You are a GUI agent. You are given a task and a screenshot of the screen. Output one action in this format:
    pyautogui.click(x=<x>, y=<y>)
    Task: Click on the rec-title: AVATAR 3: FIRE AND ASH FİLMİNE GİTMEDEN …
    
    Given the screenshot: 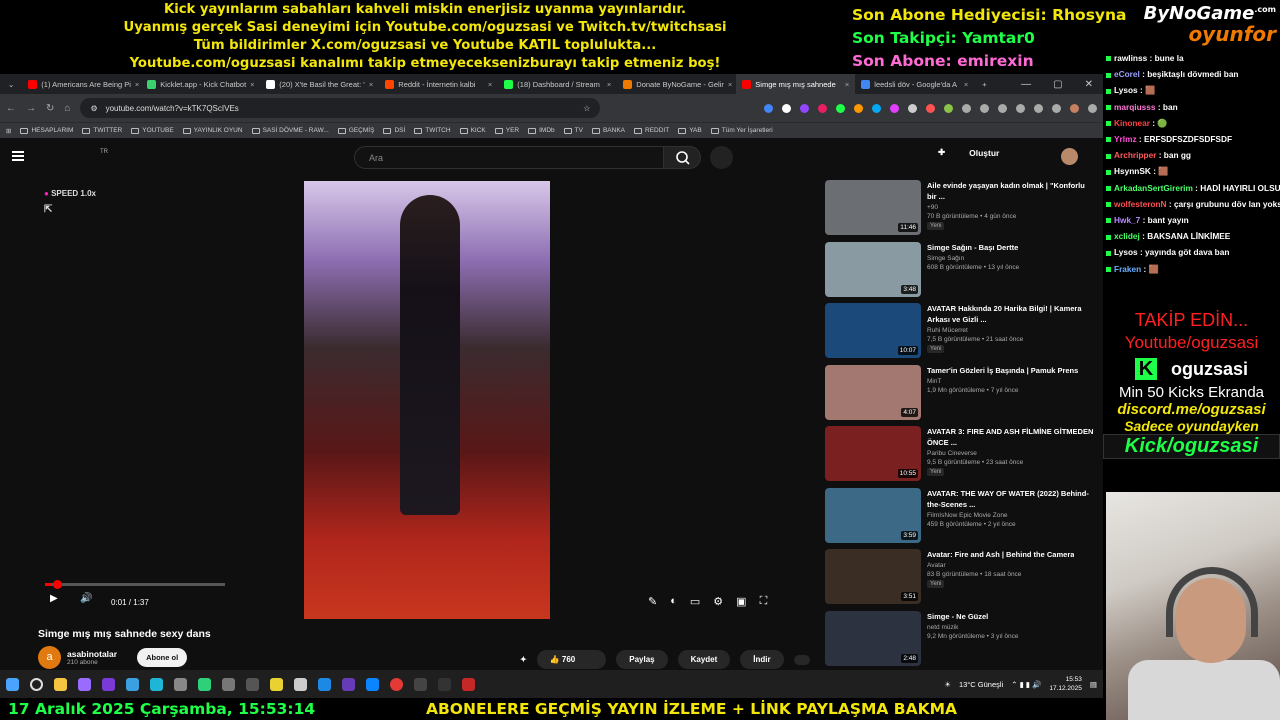 What is the action you would take?
    pyautogui.click(x=1011, y=437)
    